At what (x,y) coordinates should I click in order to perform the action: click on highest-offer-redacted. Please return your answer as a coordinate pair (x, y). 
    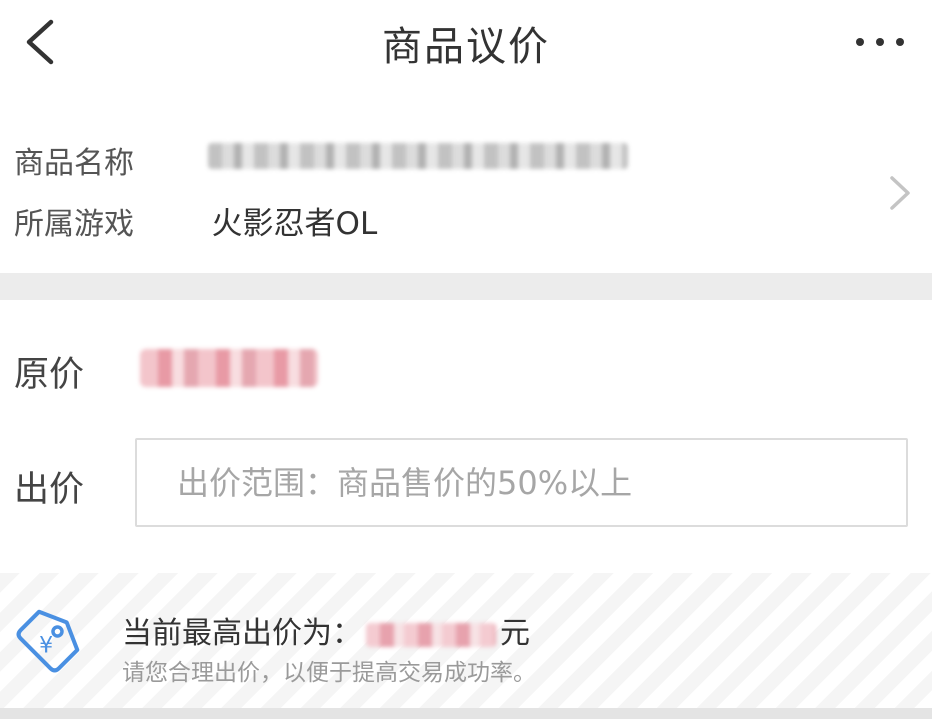
    Looking at the image, I should click on (431, 634).